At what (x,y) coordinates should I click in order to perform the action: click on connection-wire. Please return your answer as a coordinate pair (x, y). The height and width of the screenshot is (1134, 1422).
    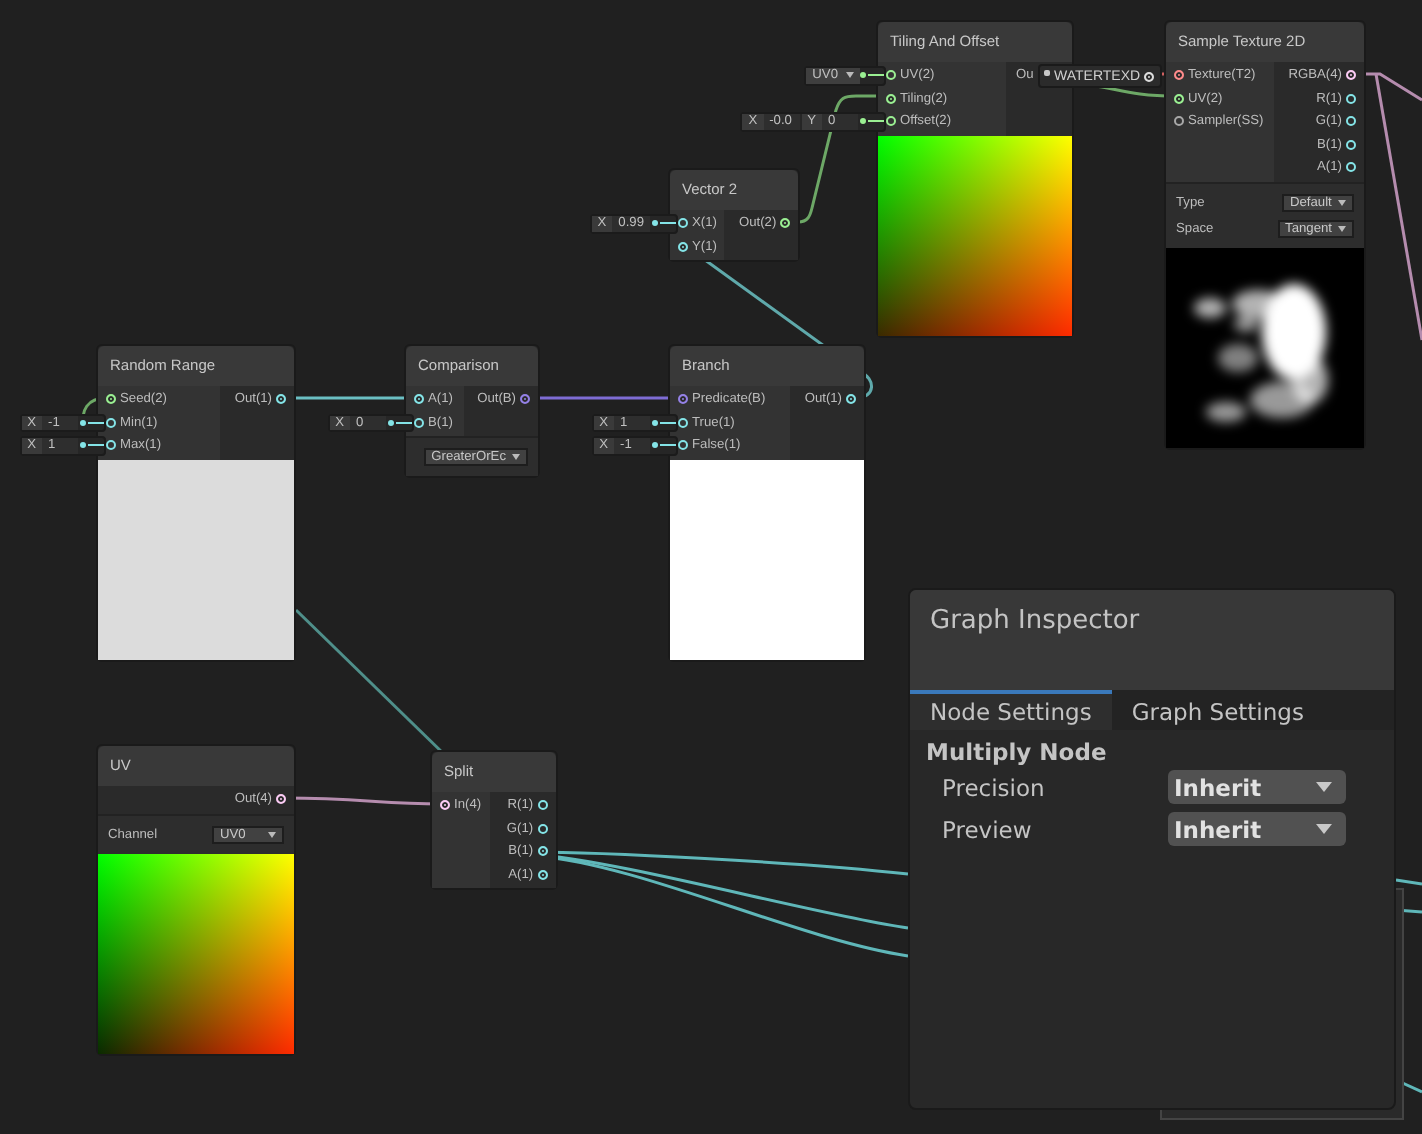
    Looking at the image, I should click on (1408, 882).